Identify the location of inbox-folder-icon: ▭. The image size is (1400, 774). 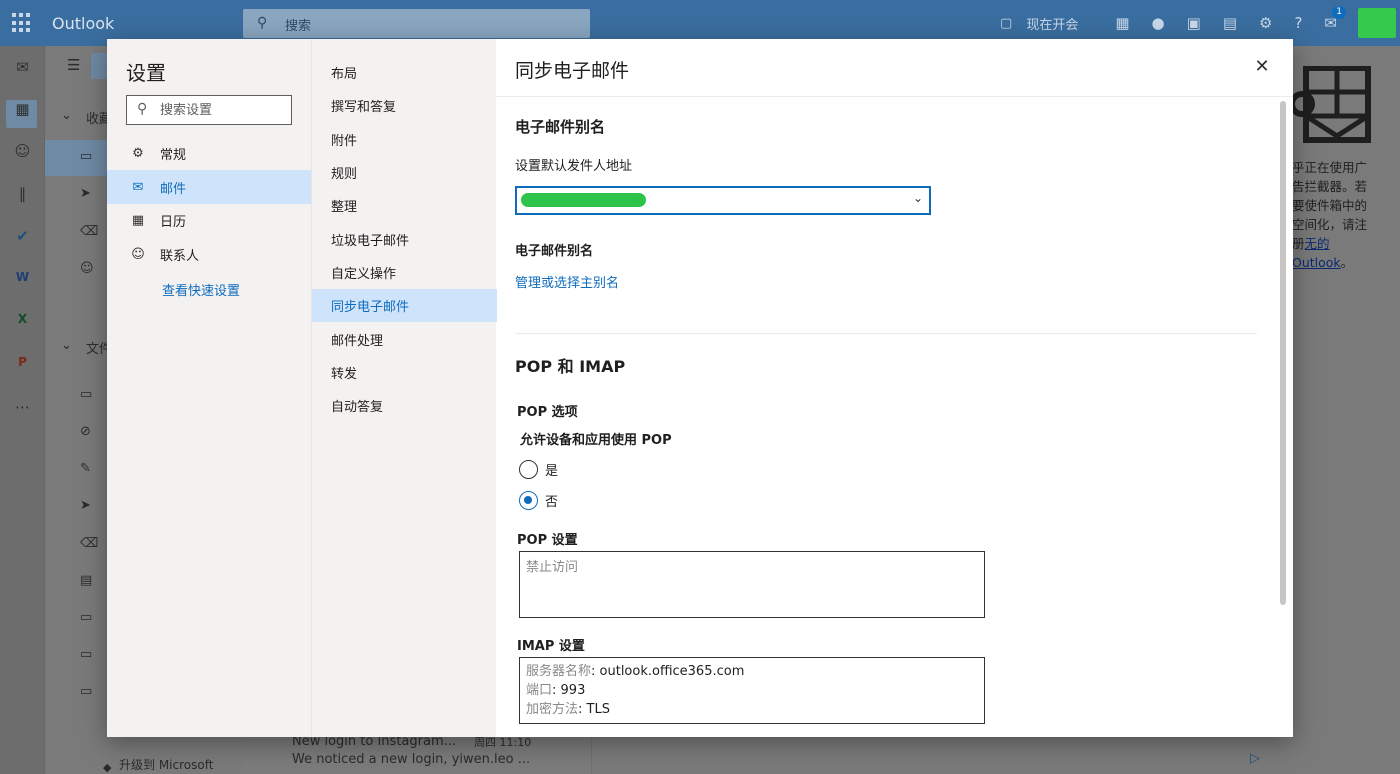
(86, 394).